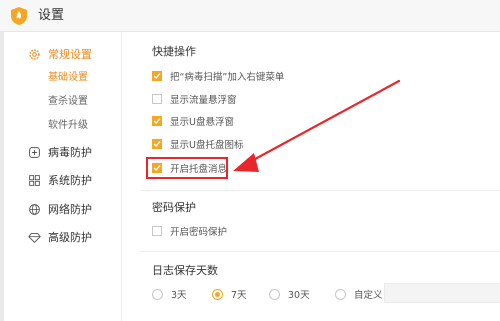 This screenshot has width=500, height=321. What do you see at coordinates (70, 180) in the screenshot?
I see `sidebar-item-label: 系统防护` at bounding box center [70, 180].